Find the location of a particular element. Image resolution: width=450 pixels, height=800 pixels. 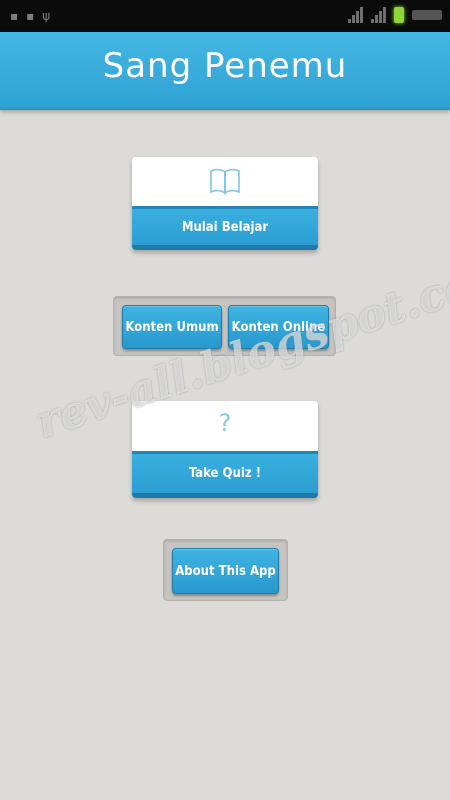

book-icon is located at coordinates (225, 183).